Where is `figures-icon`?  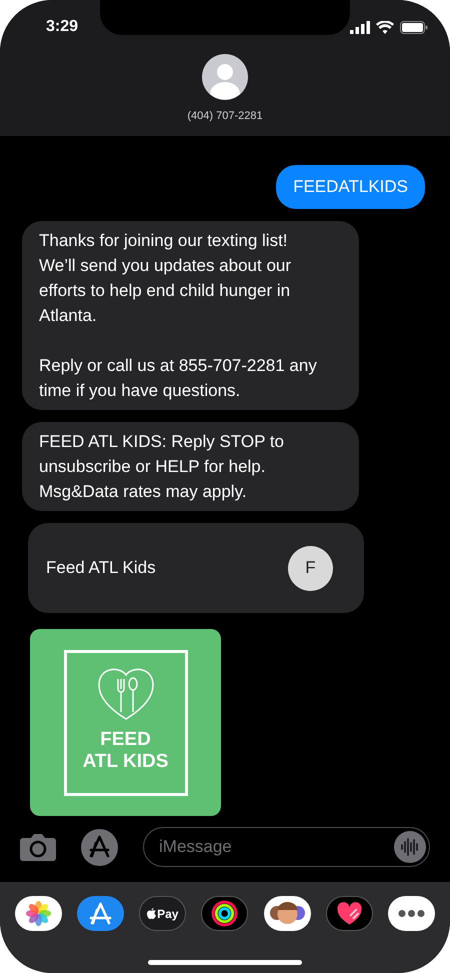 figures-icon is located at coordinates (287, 913).